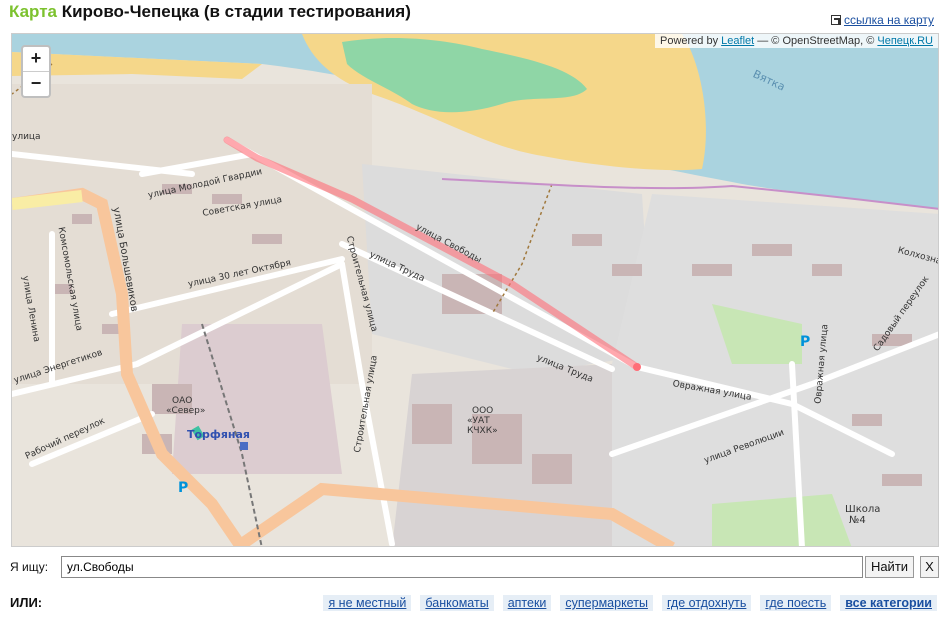 Image resolution: width=947 pixels, height=629 pixels. What do you see at coordinates (857, 520) in the screenshot?
I see `map-label-school-2: №4` at bounding box center [857, 520].